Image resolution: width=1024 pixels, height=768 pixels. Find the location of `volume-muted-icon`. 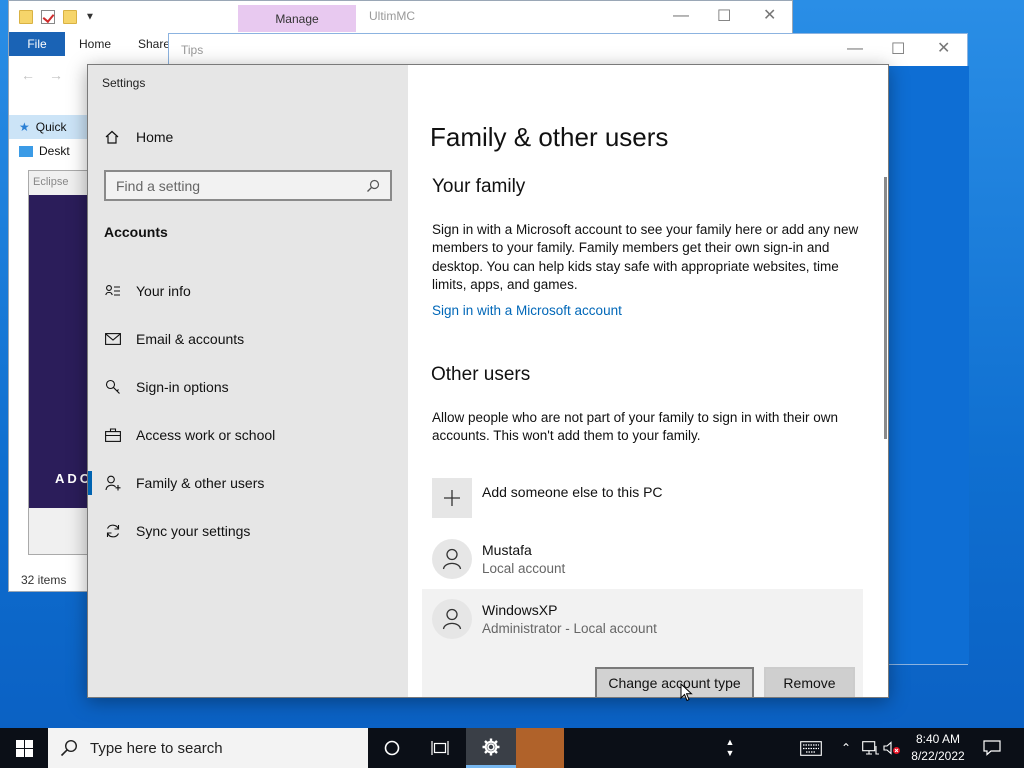

volume-muted-icon is located at coordinates (891, 748).